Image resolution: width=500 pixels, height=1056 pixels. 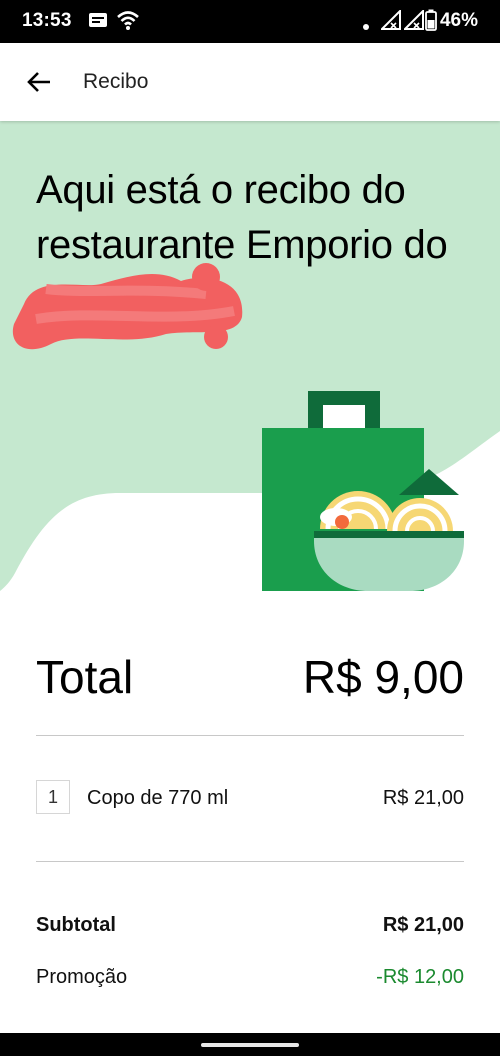 What do you see at coordinates (383, 677) in the screenshot?
I see `total-value: R$ 9,00` at bounding box center [383, 677].